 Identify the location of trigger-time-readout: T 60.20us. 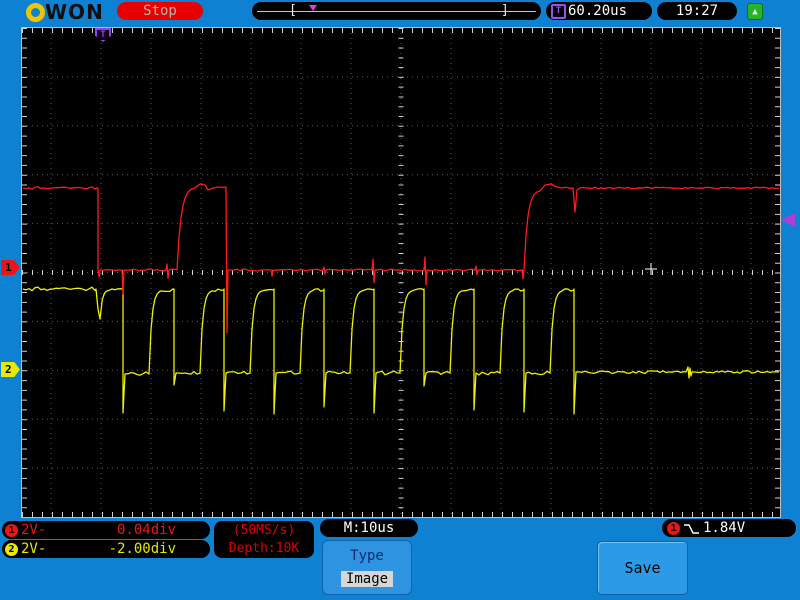
(599, 11).